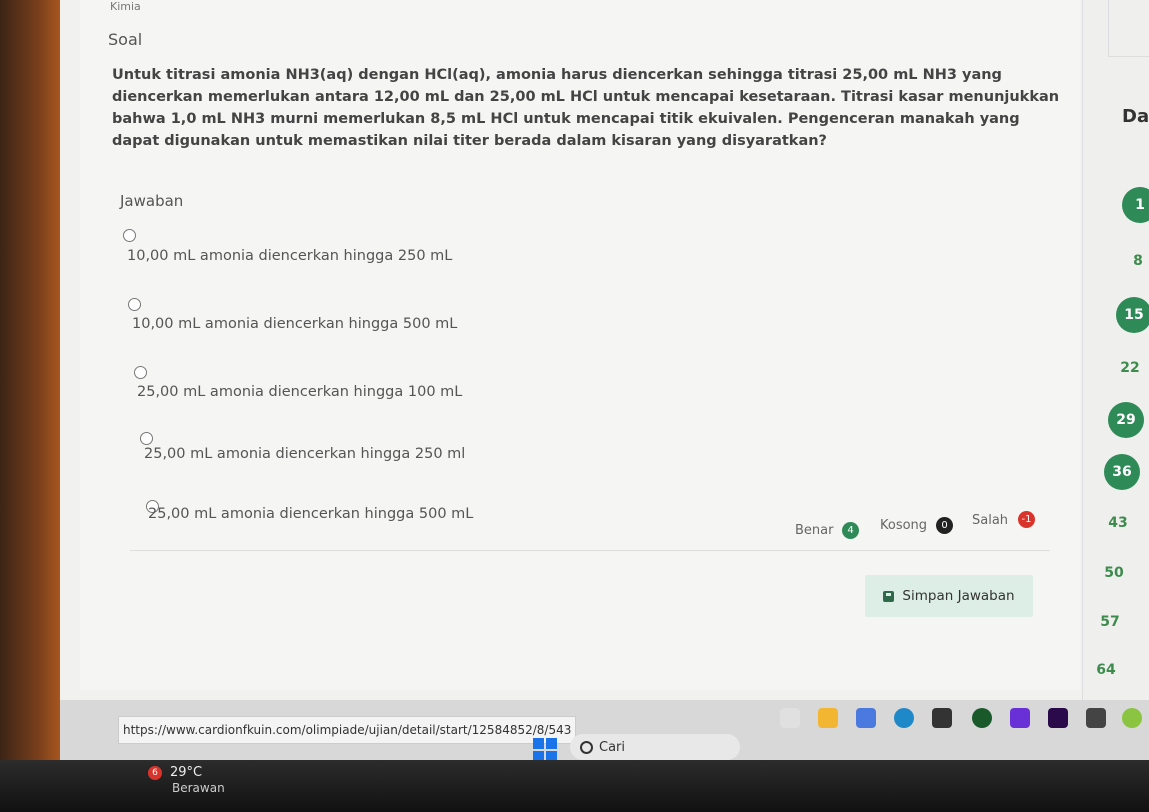 The width and height of the screenshot is (1149, 812). What do you see at coordinates (944, 525) in the screenshot?
I see `kosong-count-badge: 0` at bounding box center [944, 525].